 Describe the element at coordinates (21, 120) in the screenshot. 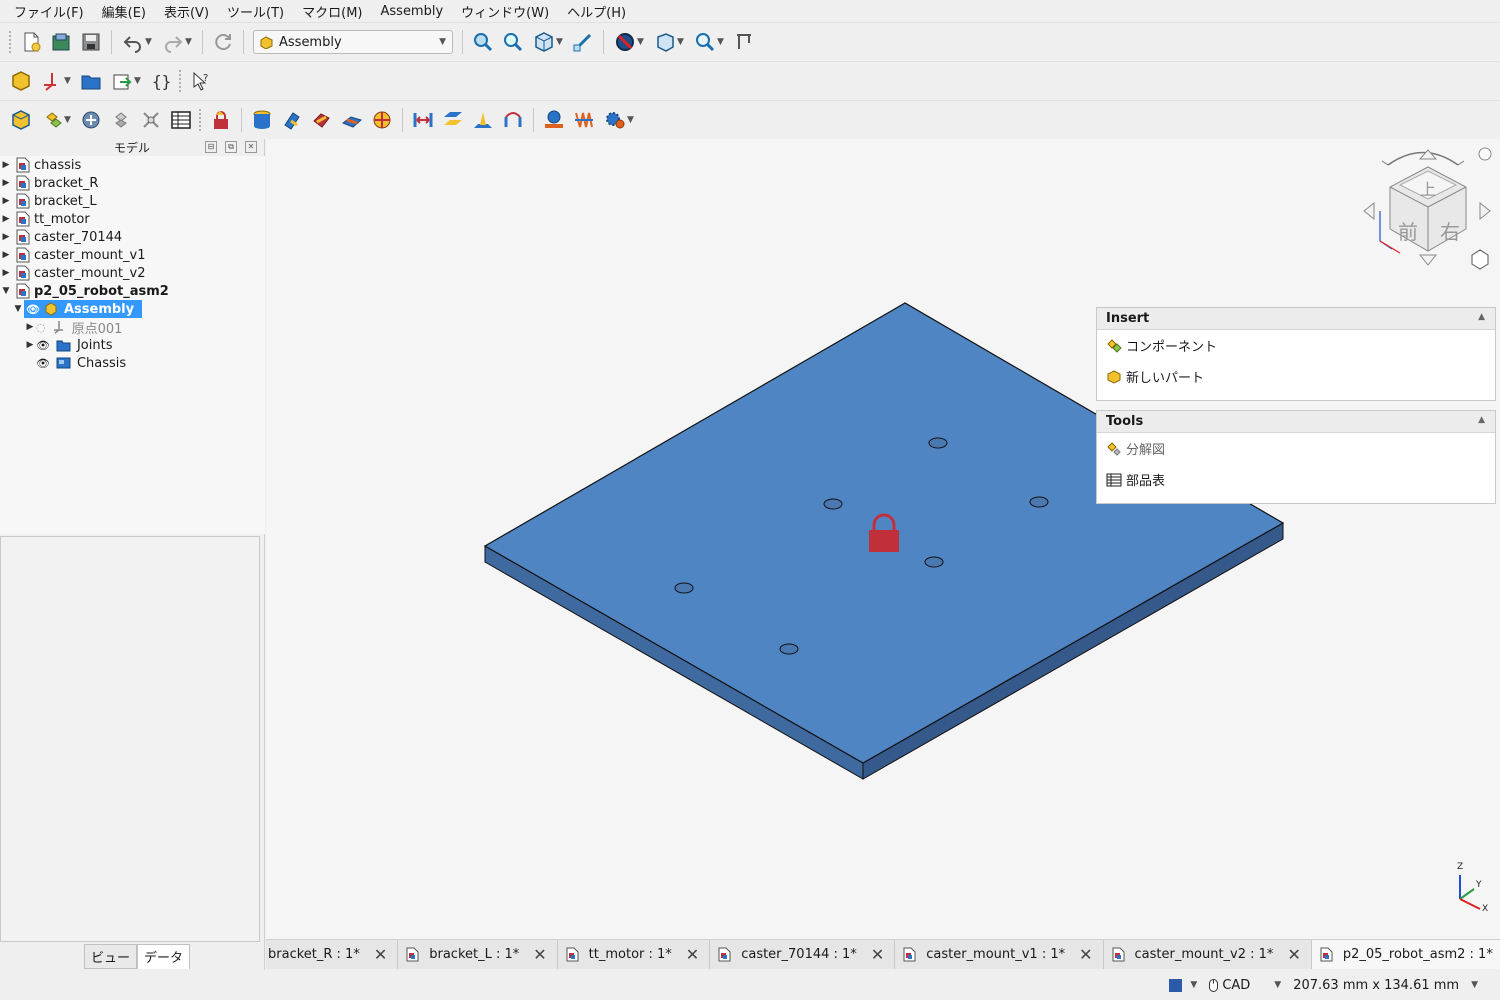

I see `create-assembly-button` at that location.